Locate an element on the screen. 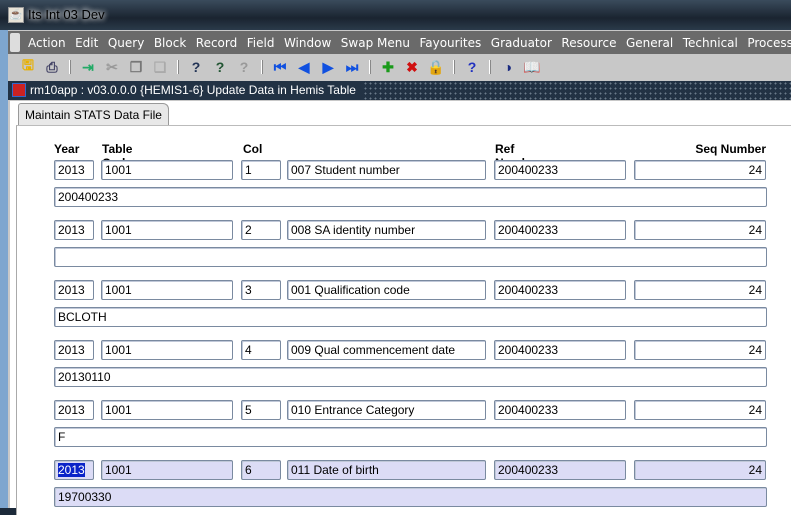 The height and width of the screenshot is (515, 791). menu-graduator: Graduator is located at coordinates (521, 43).